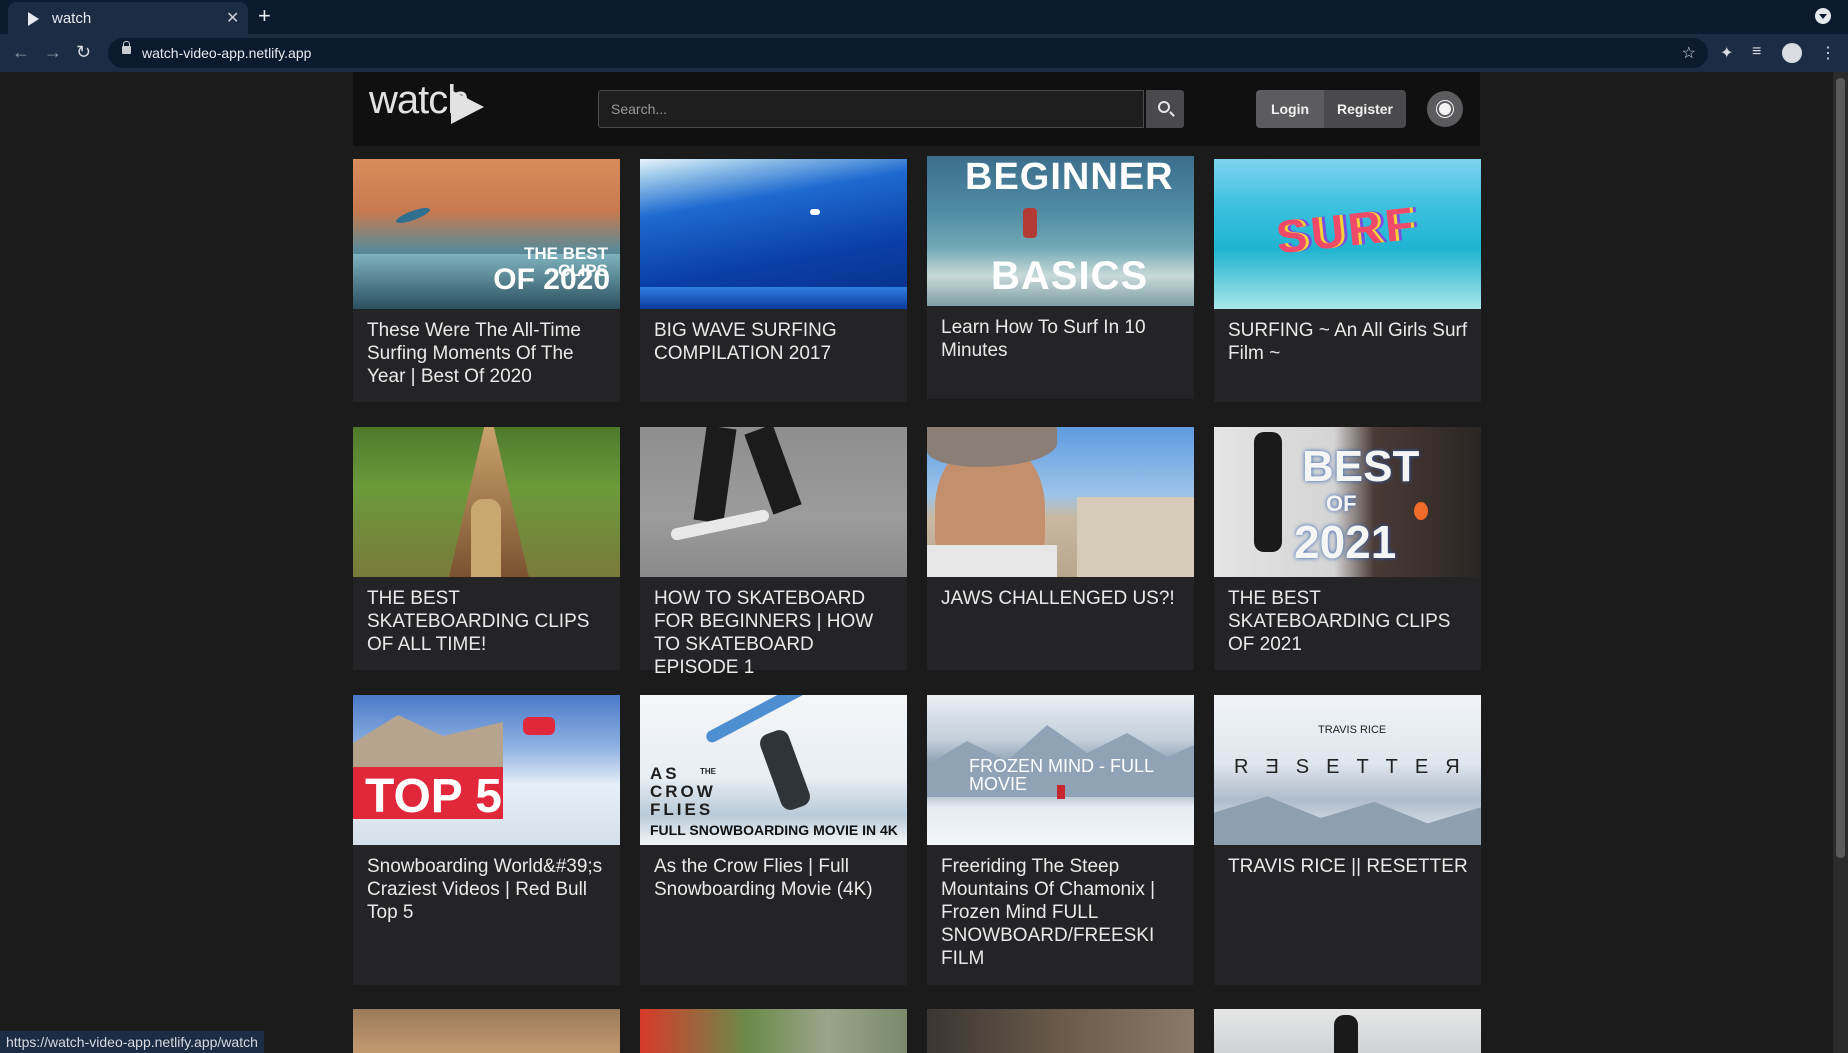  Describe the element at coordinates (1347, 770) in the screenshot. I see `video-thumbnail: TRAVIS RICE RƎSETTEЯ` at that location.